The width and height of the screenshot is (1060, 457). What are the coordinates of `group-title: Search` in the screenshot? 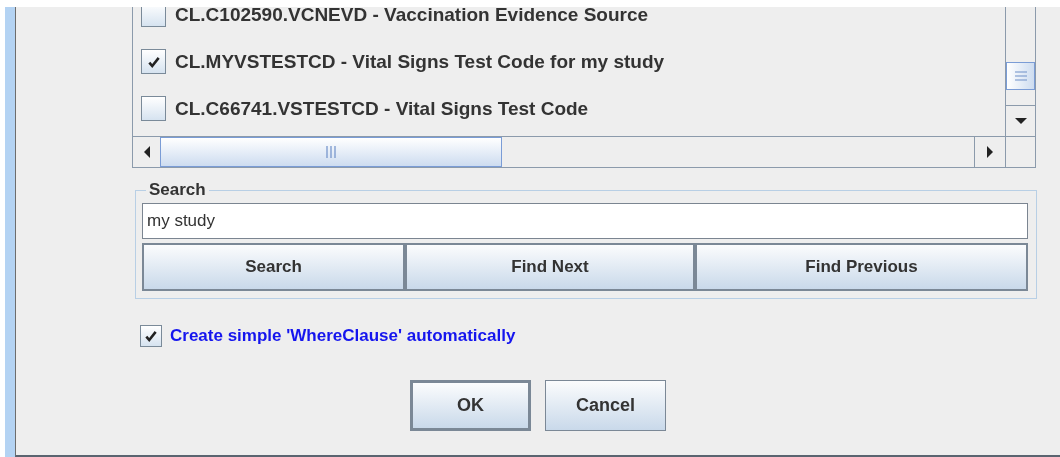 It's located at (177, 190).